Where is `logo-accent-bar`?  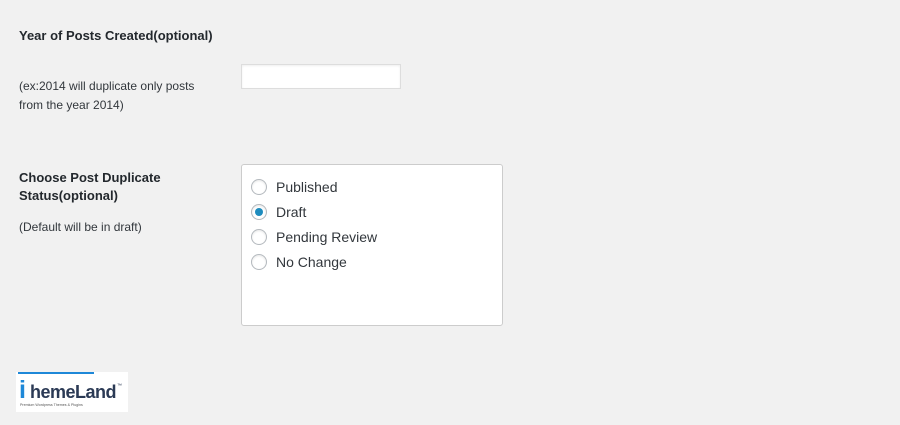
logo-accent-bar is located at coordinates (56, 373).